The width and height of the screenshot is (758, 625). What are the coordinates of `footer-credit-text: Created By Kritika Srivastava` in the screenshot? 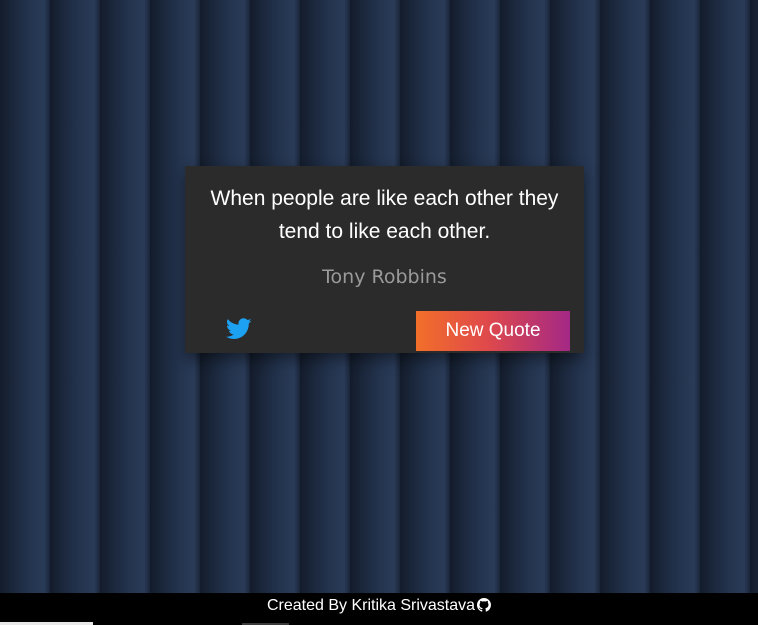 It's located at (371, 605).